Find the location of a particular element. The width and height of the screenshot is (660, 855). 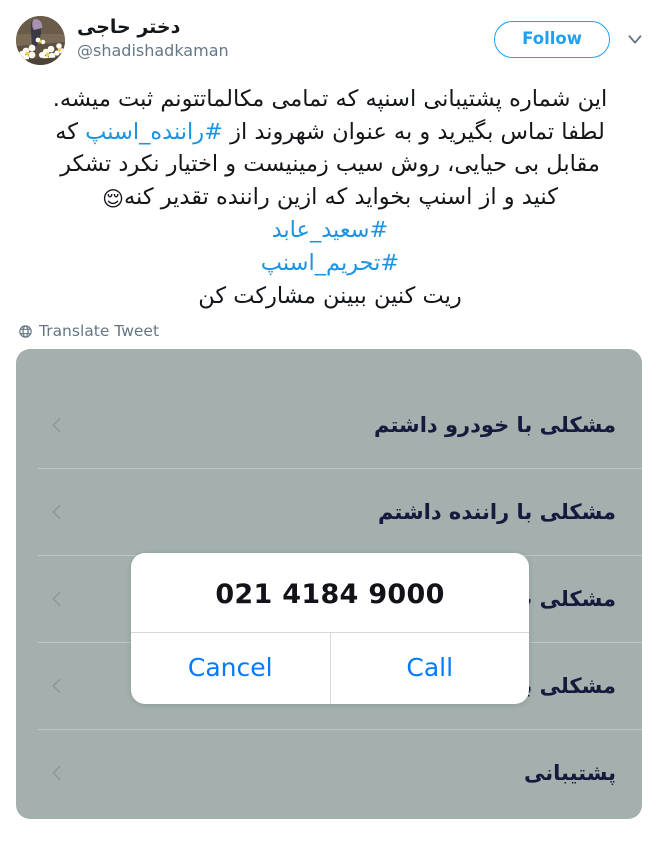

tweet-text-line: #سعید_عابد is located at coordinates (330, 230).